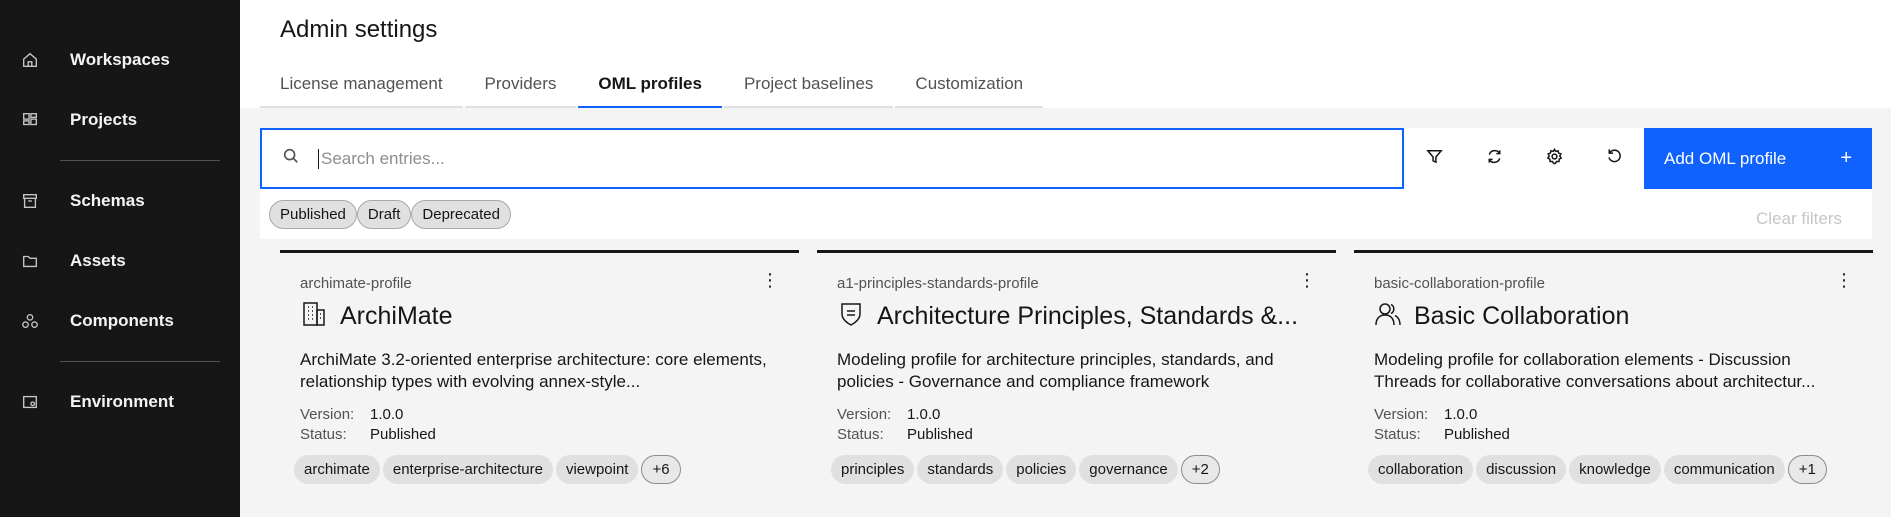 The image size is (1891, 517). What do you see at coordinates (359, 29) in the screenshot?
I see `page-title: Admin settings` at bounding box center [359, 29].